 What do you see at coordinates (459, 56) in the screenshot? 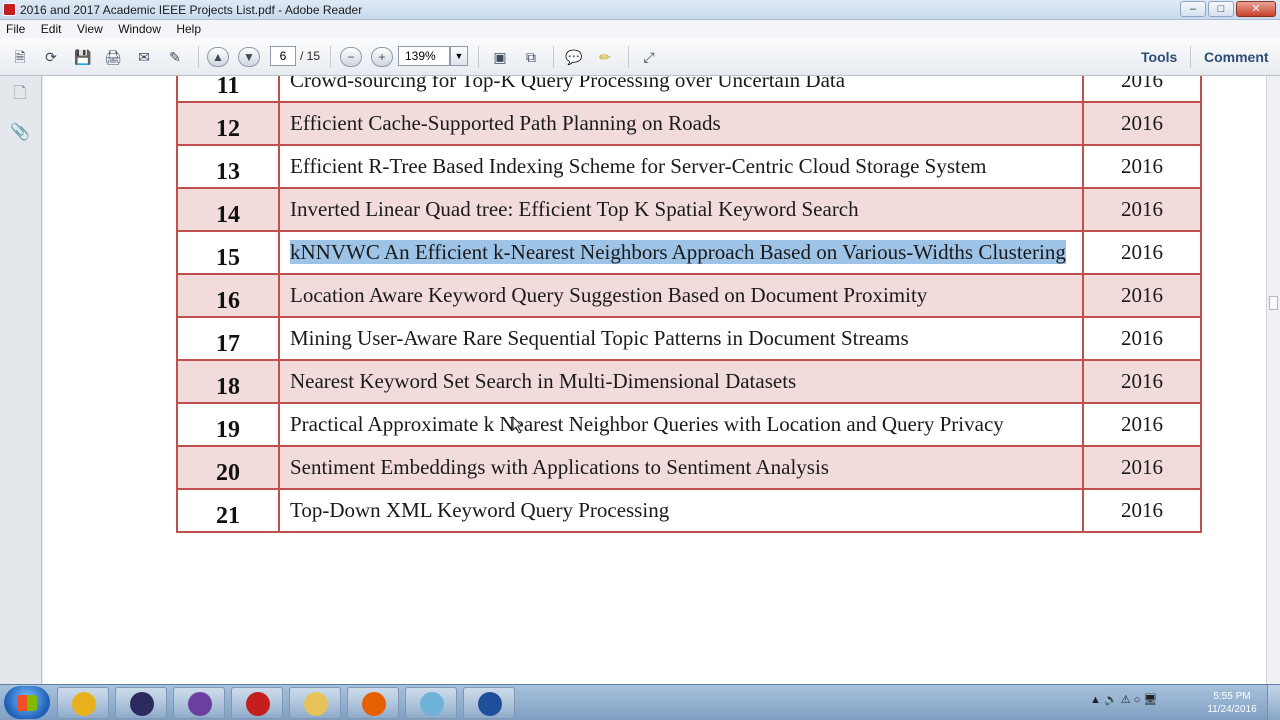
I see `zoom-dropdown-icon: ▼` at bounding box center [459, 56].